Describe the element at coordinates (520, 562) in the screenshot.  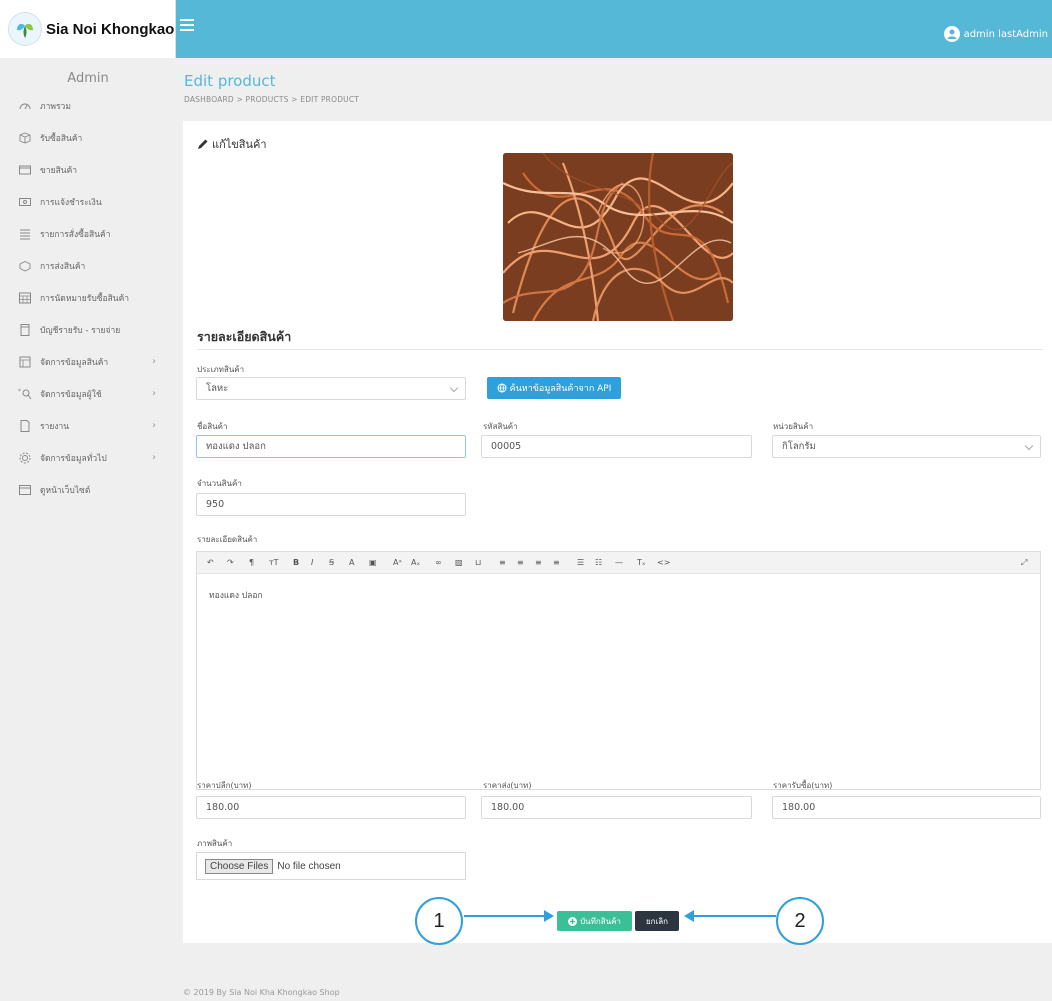
I see `align-center-icon: ≡` at that location.